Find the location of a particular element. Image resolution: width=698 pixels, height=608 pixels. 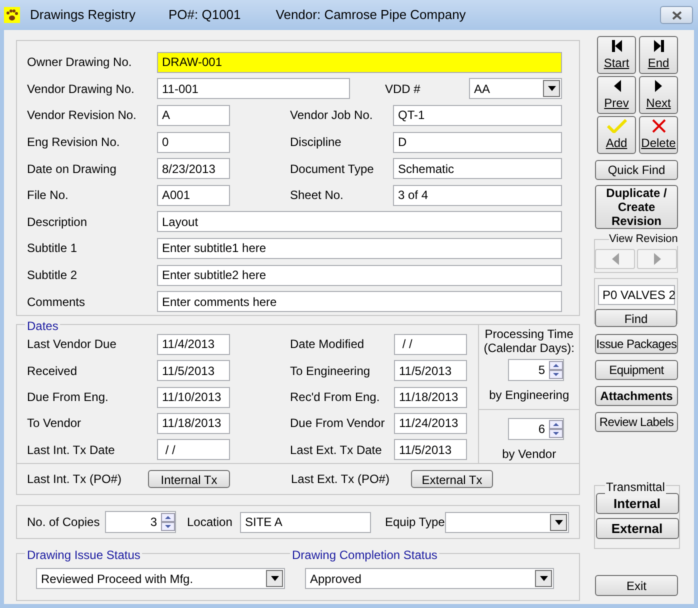

side-button: Review Labels is located at coordinates (636, 422).